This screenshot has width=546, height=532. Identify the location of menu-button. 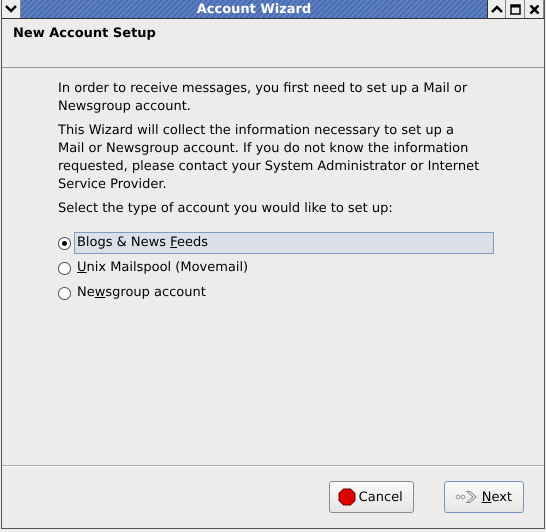
(11, 9).